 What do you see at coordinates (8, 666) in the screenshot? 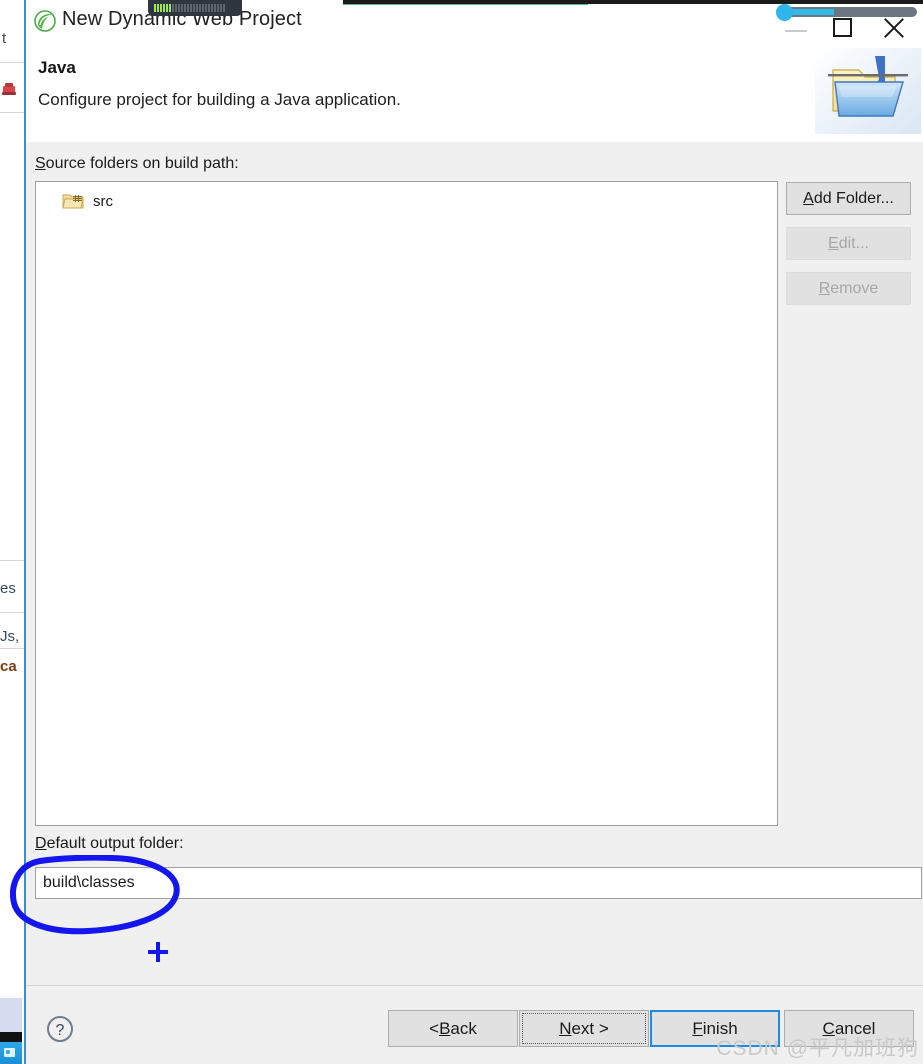
I see `background-text-fragment: ca` at bounding box center [8, 666].